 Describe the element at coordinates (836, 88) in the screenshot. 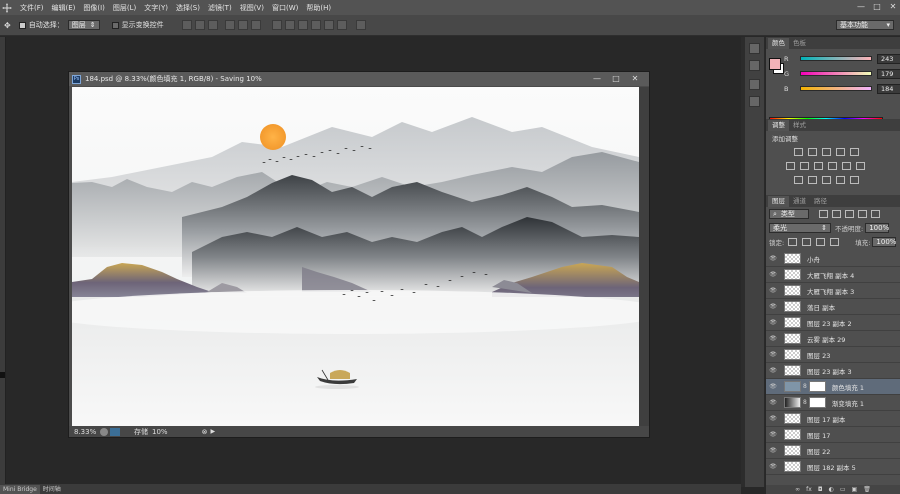

I see `blue-slider` at that location.